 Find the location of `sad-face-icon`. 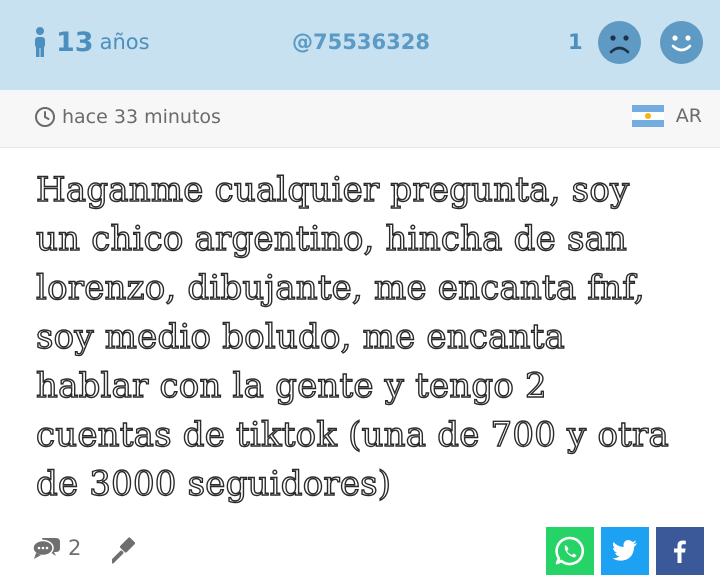

sad-face-icon is located at coordinates (619, 44).